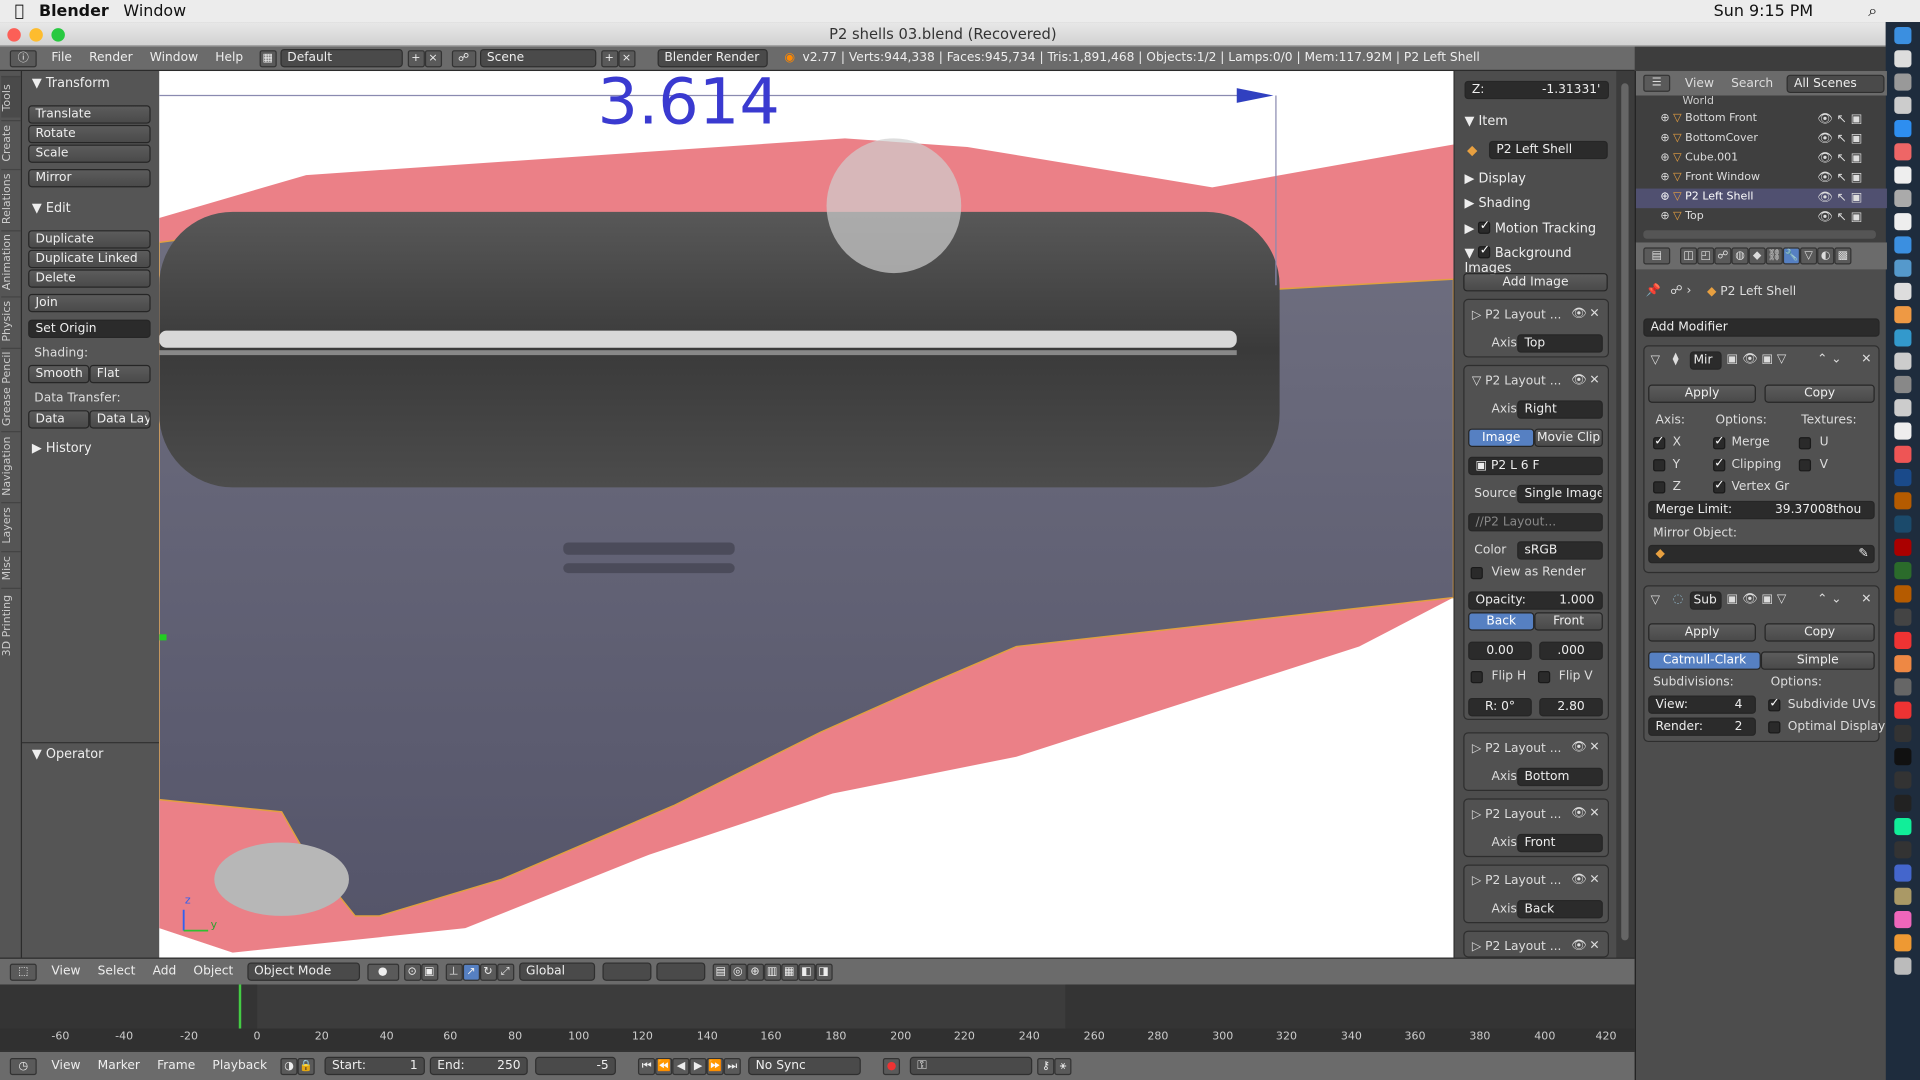  Describe the element at coordinates (89, 114) in the screenshot. I see `translate-button: Translate` at that location.